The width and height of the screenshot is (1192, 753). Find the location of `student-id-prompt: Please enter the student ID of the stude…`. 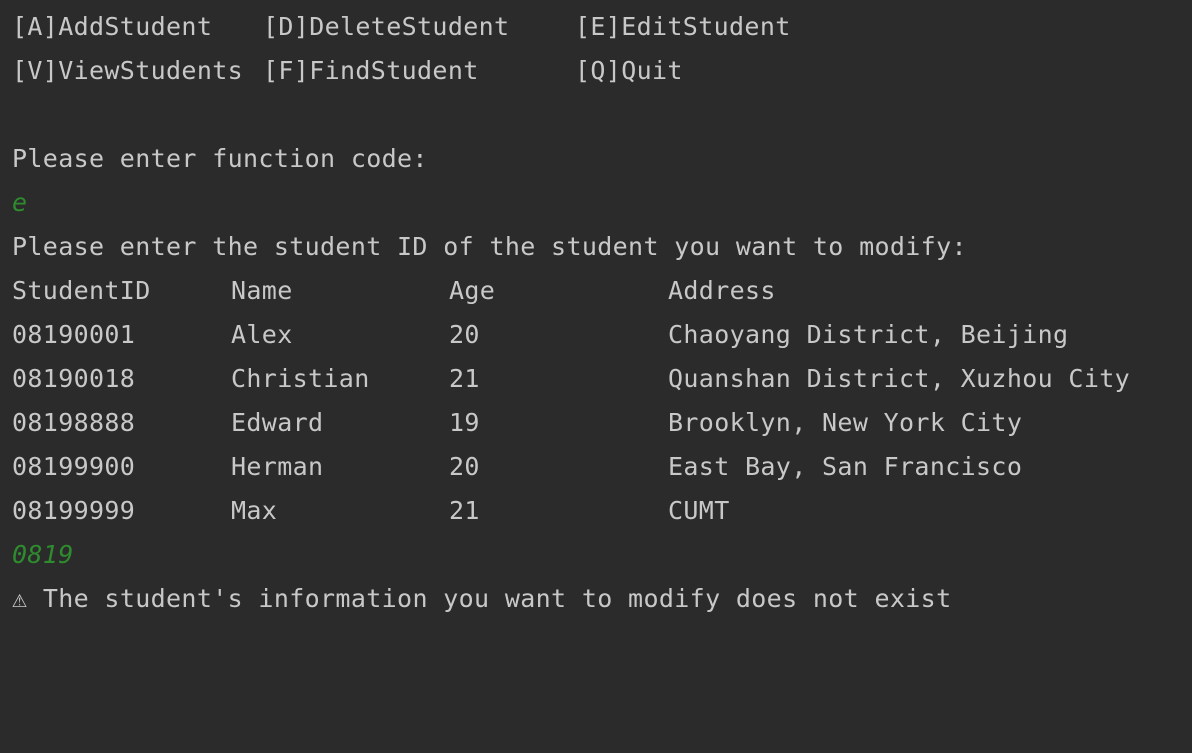

student-id-prompt: Please enter the student ID of the stude… is located at coordinates (489, 246).